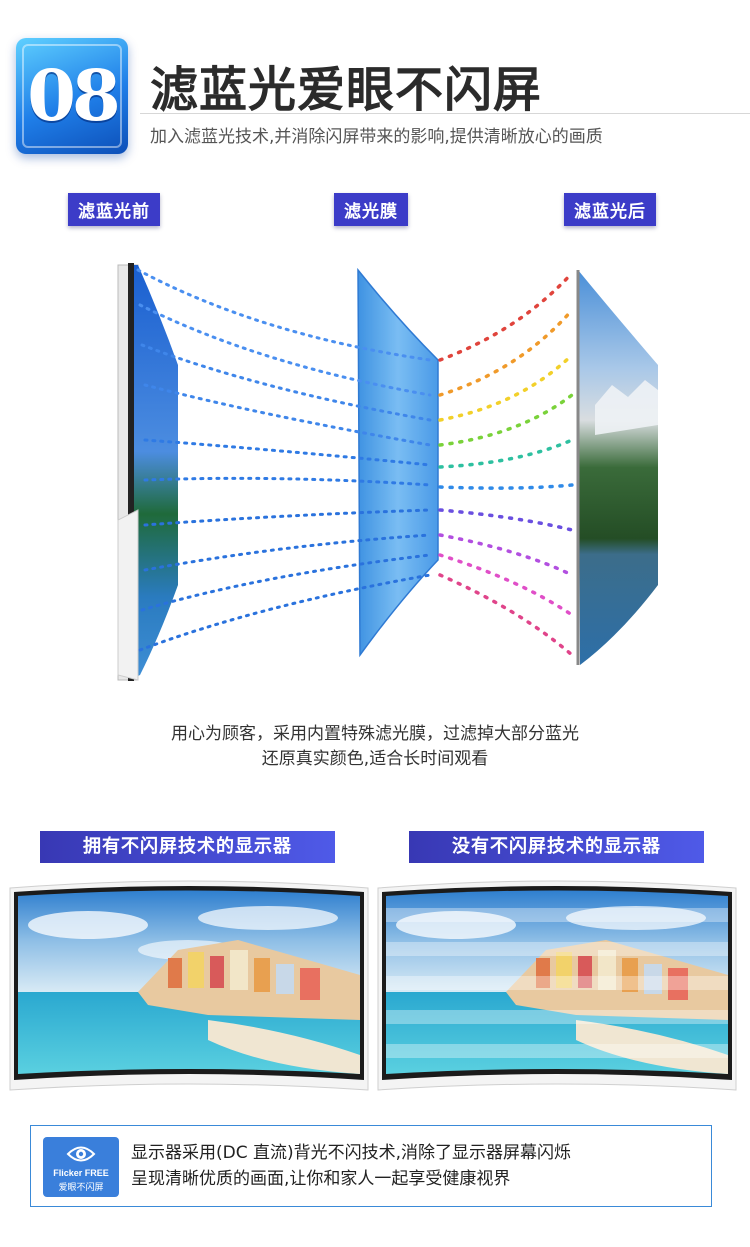 The height and width of the screenshot is (1247, 750). What do you see at coordinates (371, 209) in the screenshot?
I see `label-filter-film: 滤光膜` at bounding box center [371, 209].